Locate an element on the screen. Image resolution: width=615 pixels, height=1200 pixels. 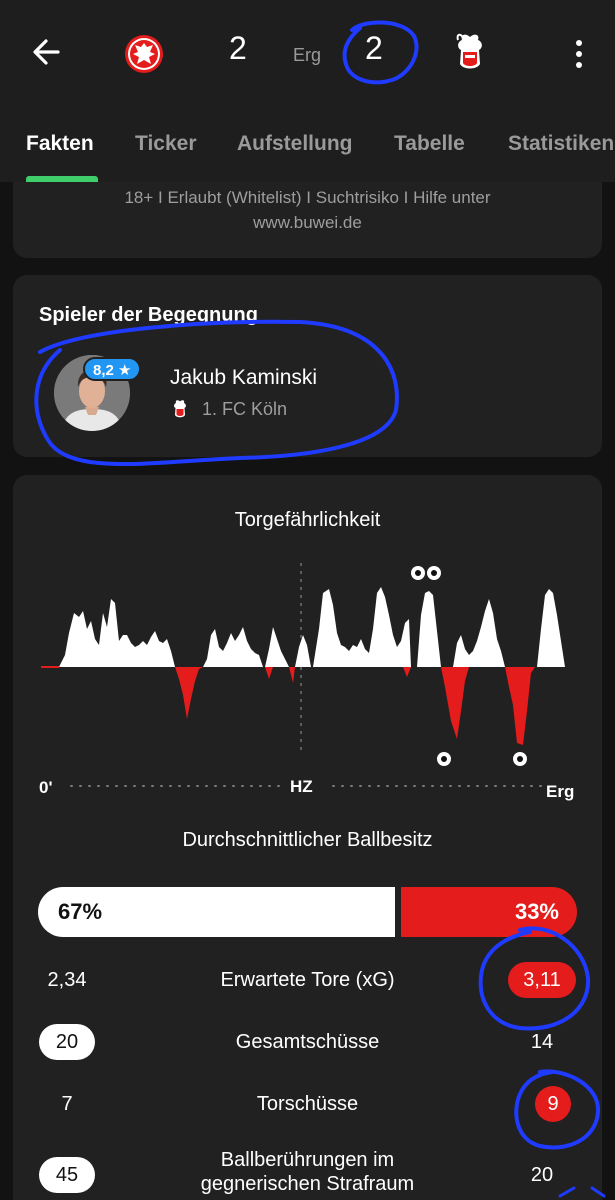
away-score: 2 is located at coordinates (374, 48).